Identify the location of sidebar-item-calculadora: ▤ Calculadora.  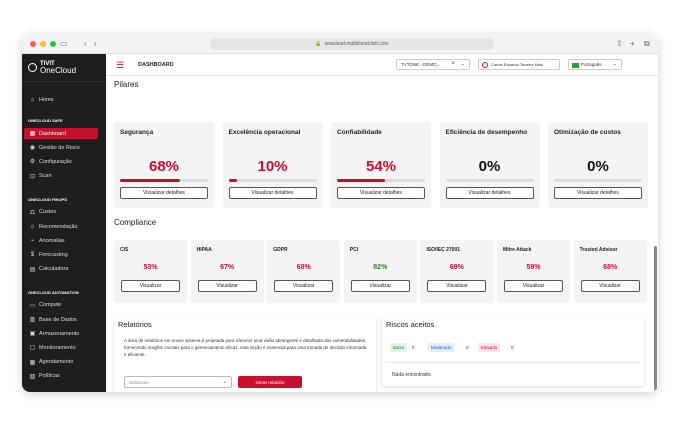
(61, 269).